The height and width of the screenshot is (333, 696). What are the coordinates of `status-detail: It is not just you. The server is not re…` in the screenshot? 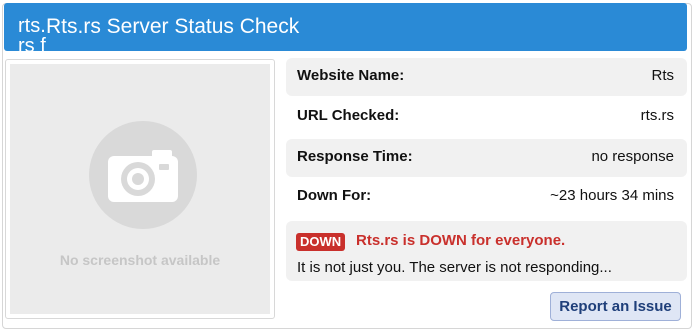 It's located at (454, 267).